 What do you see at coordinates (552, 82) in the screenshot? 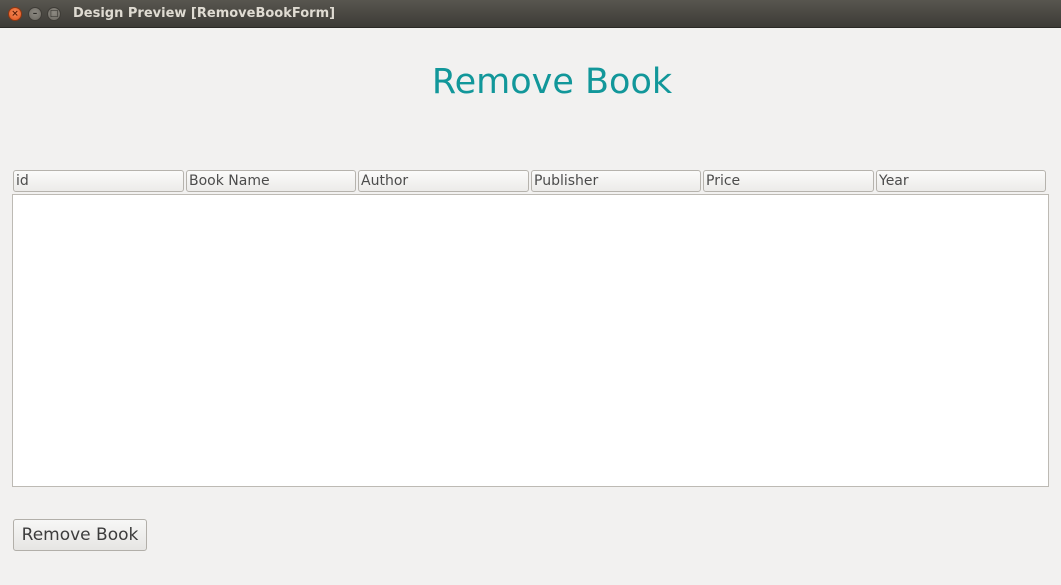
I see `page-title: Remove Book` at bounding box center [552, 82].